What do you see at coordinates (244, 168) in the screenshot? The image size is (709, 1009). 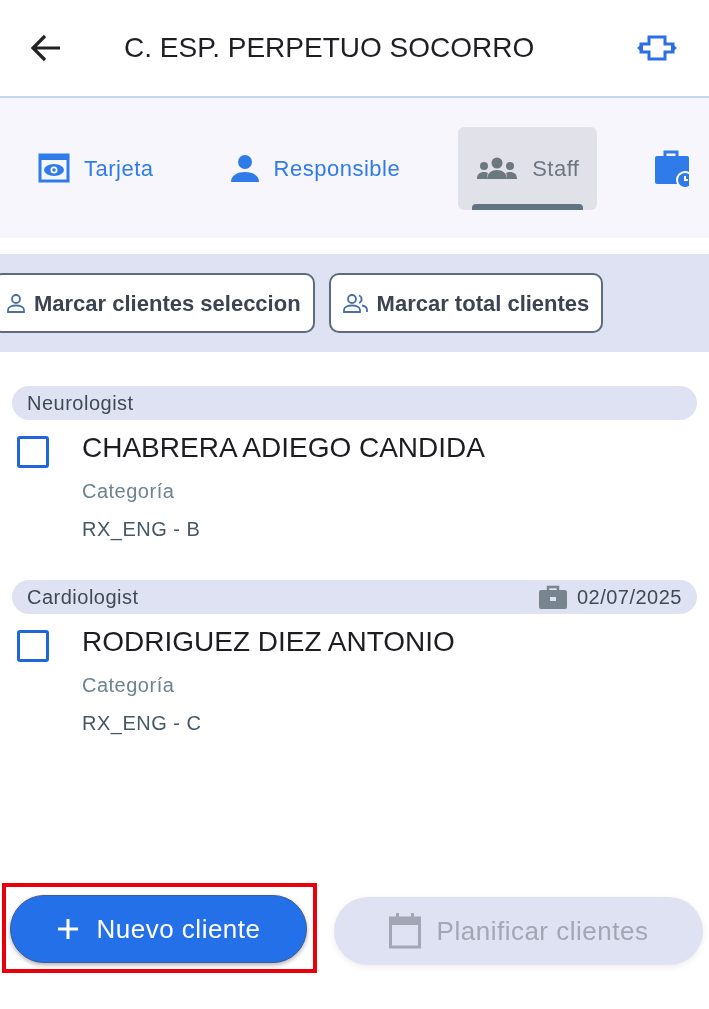 I see `person-icon` at bounding box center [244, 168].